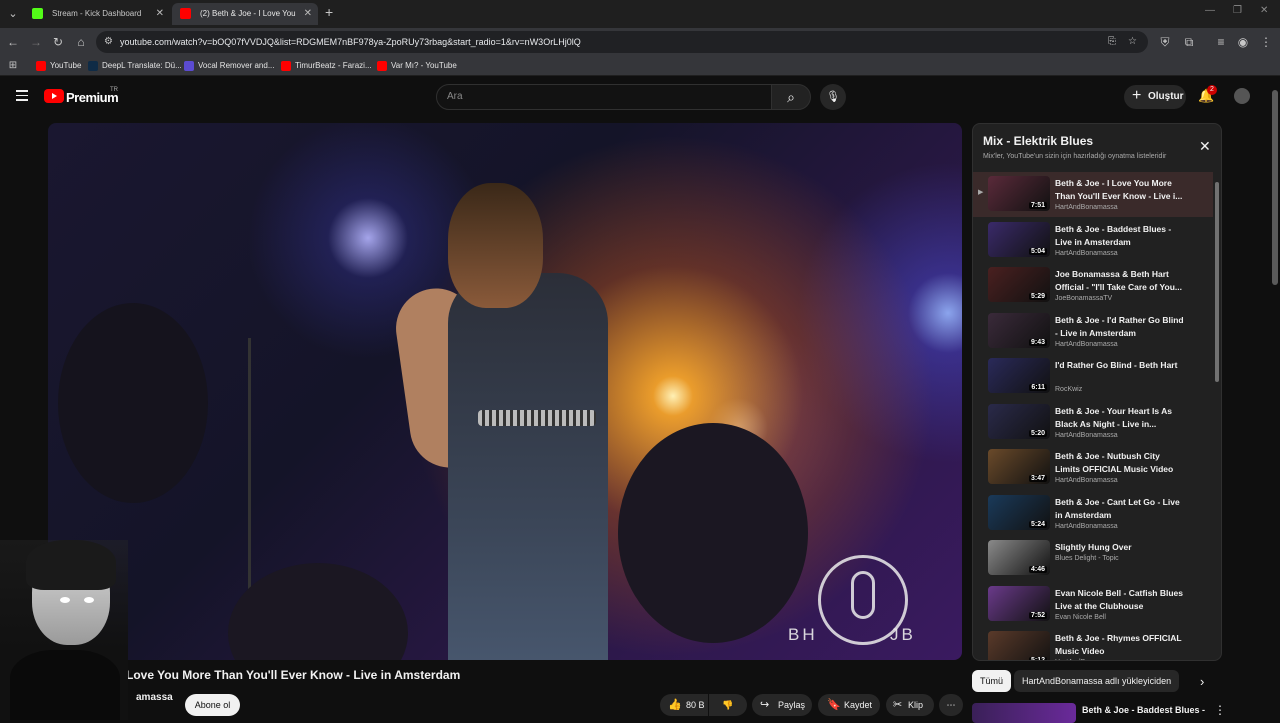  I want to click on playlist-thumbnail: 5:24, so click(1019, 512).